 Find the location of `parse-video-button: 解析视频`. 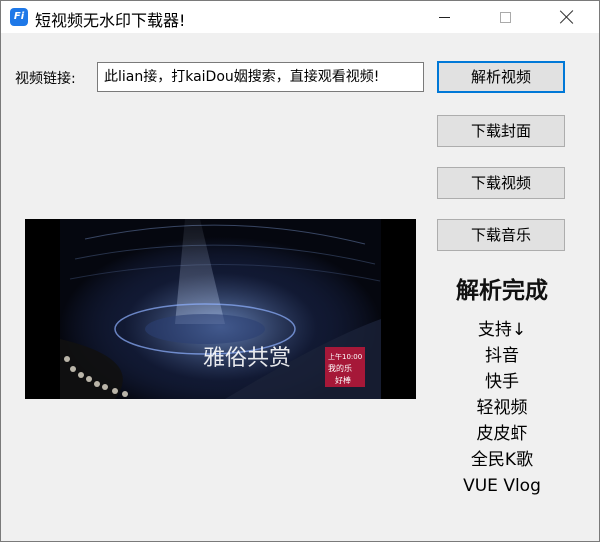

parse-video-button: 解析视频 is located at coordinates (501, 77).